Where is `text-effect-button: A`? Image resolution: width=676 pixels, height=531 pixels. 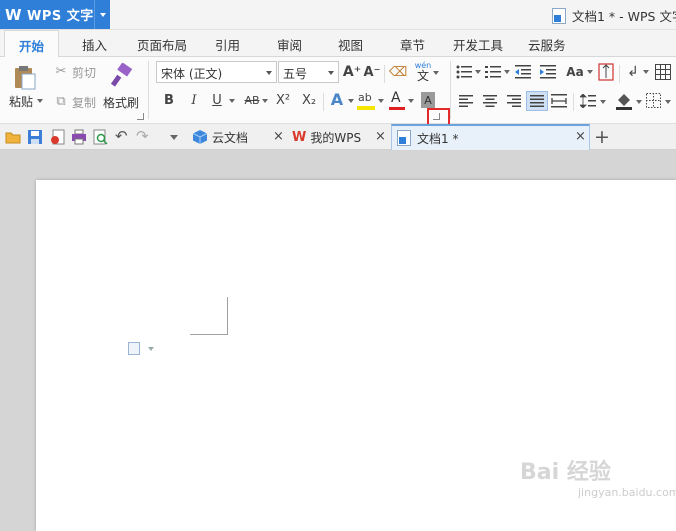
text-effect-button: A is located at coordinates (337, 99).